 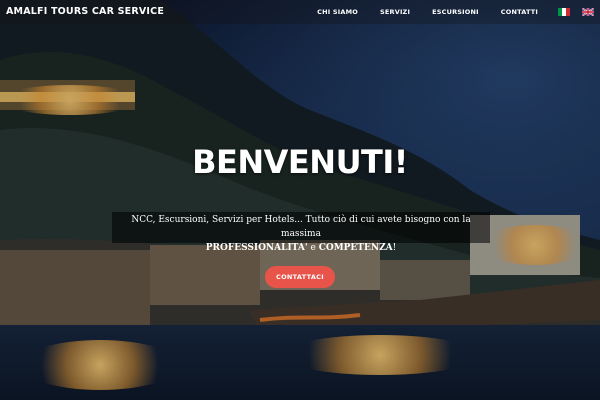 What do you see at coordinates (519, 12) in the screenshot?
I see `nav-item-contatti: CONTATTI` at bounding box center [519, 12].